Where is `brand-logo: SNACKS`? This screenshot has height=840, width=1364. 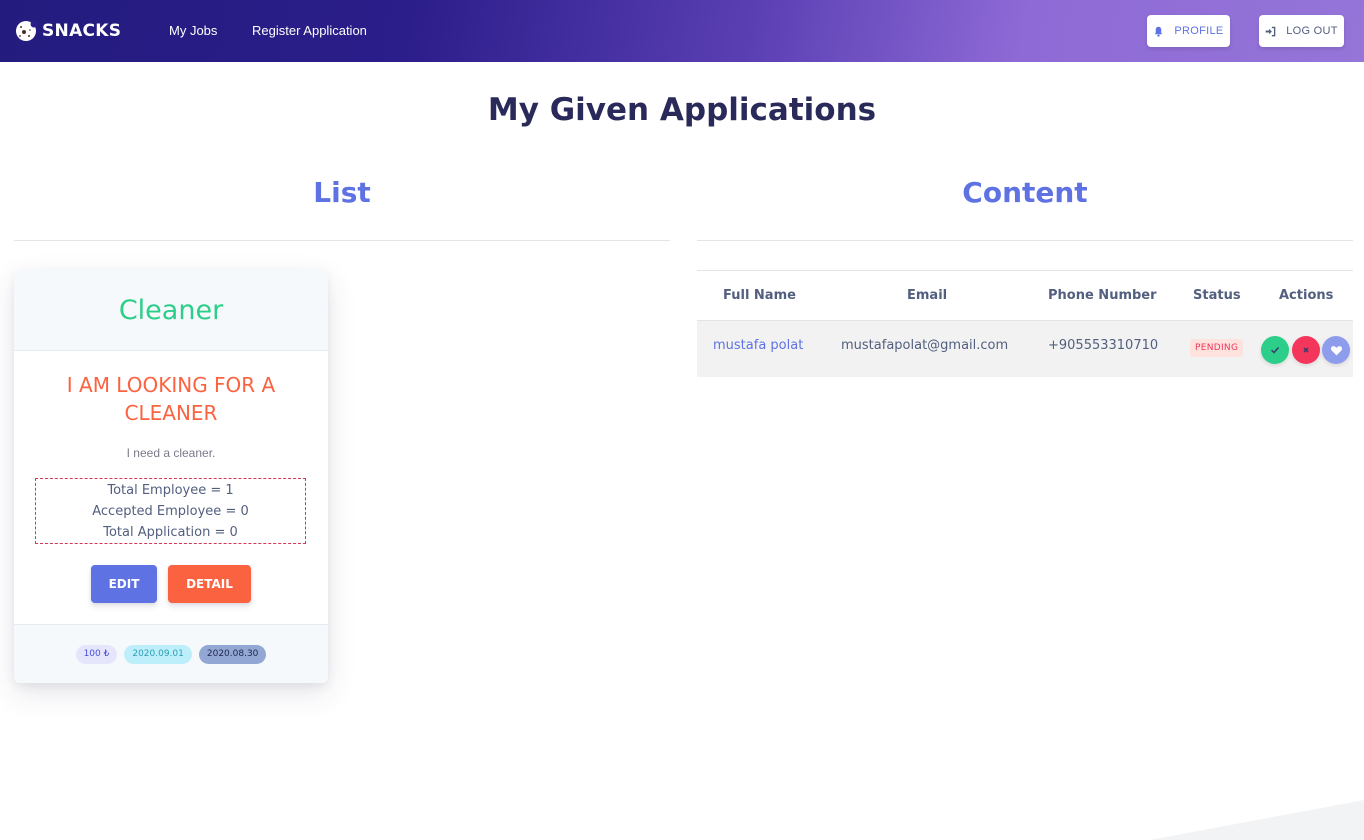 brand-logo: SNACKS is located at coordinates (67, 31).